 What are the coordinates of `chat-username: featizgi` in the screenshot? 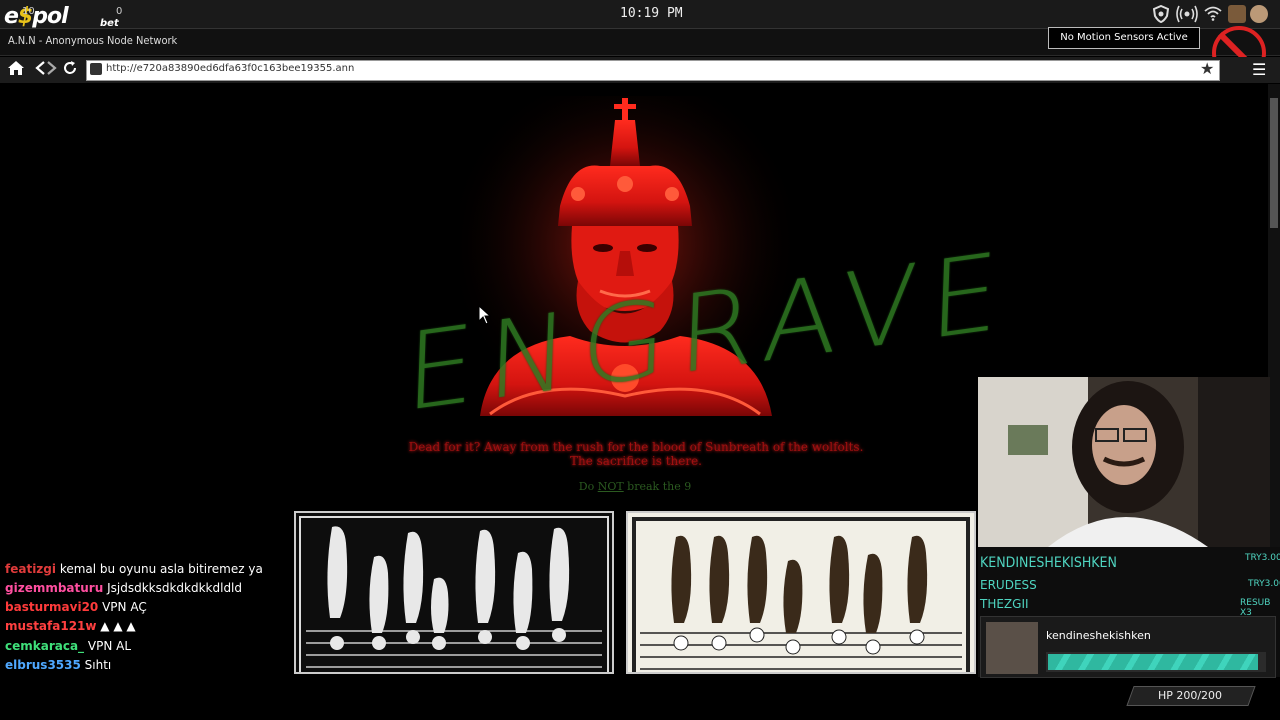 It's located at (30, 569).